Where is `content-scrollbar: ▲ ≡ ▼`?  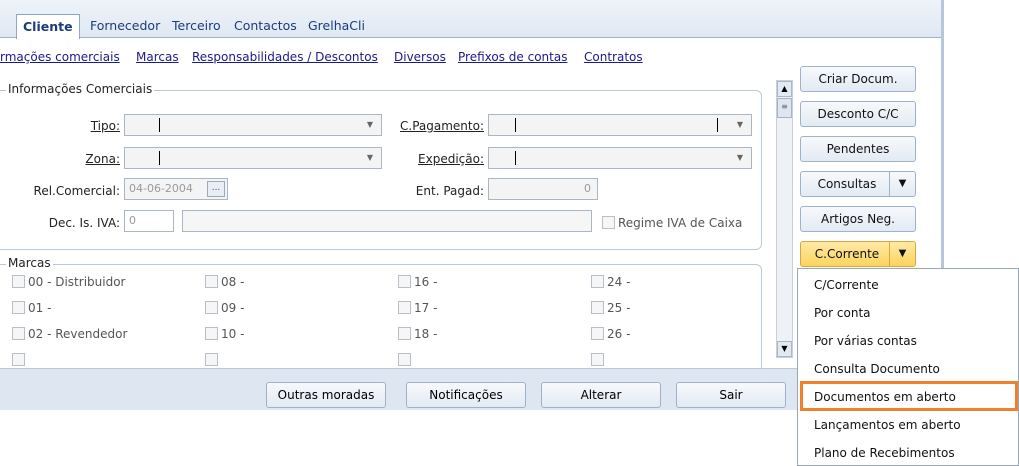
content-scrollbar: ▲ ≡ ▼ is located at coordinates (784, 219).